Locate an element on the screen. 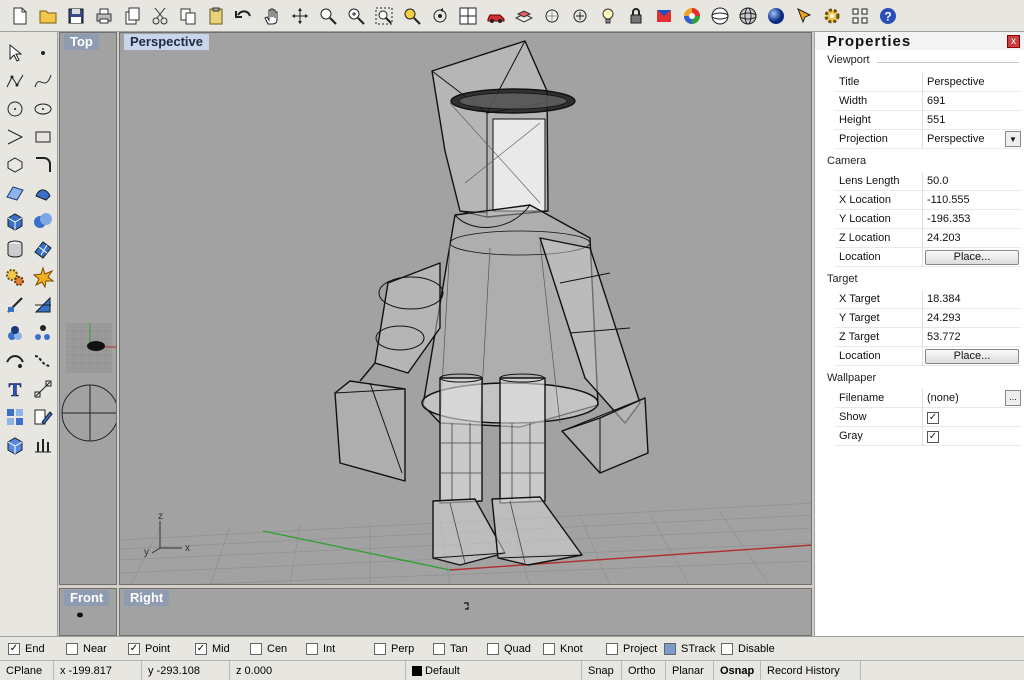 Image resolution: width=1024 pixels, height=680 pixels. point-icon is located at coordinates (43, 53).